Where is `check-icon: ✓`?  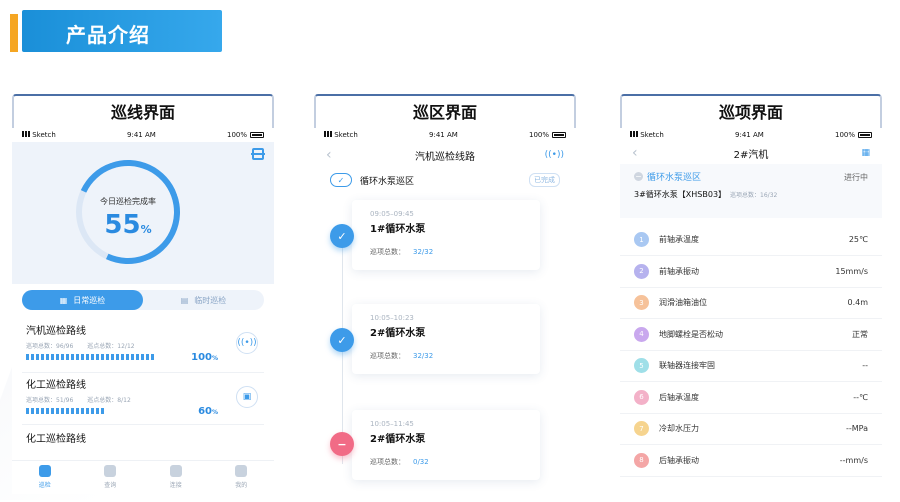 check-icon: ✓ is located at coordinates (341, 180).